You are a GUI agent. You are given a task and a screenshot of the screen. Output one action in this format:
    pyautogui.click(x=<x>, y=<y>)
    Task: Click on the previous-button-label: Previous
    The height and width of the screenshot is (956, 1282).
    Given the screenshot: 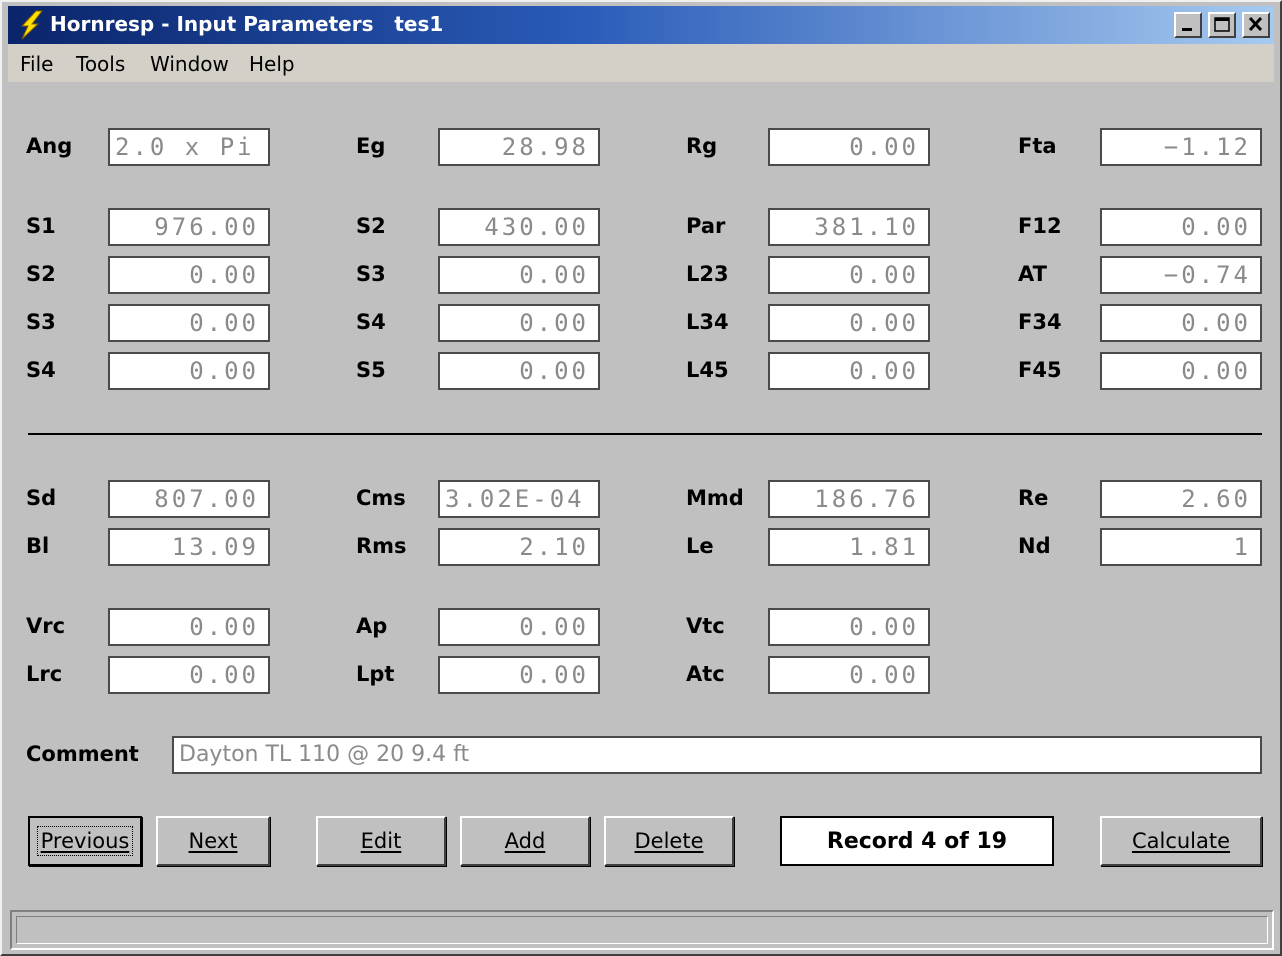 What is the action you would take?
    pyautogui.click(x=85, y=841)
    